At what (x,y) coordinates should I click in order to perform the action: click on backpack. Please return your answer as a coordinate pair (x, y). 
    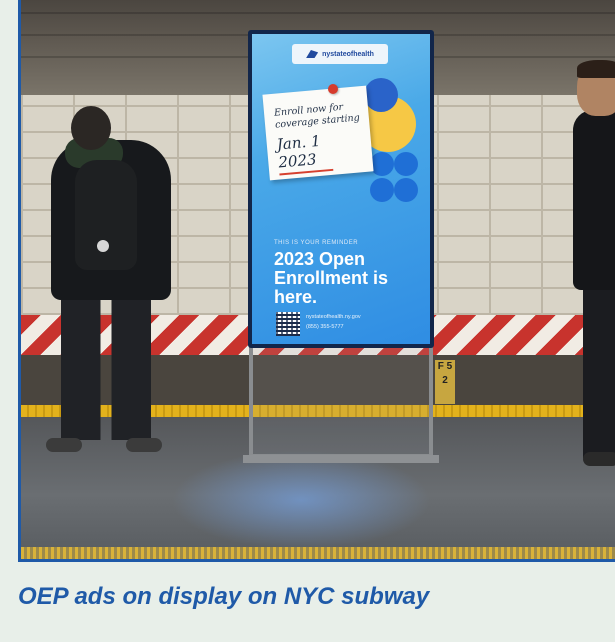
    Looking at the image, I should click on (106, 215).